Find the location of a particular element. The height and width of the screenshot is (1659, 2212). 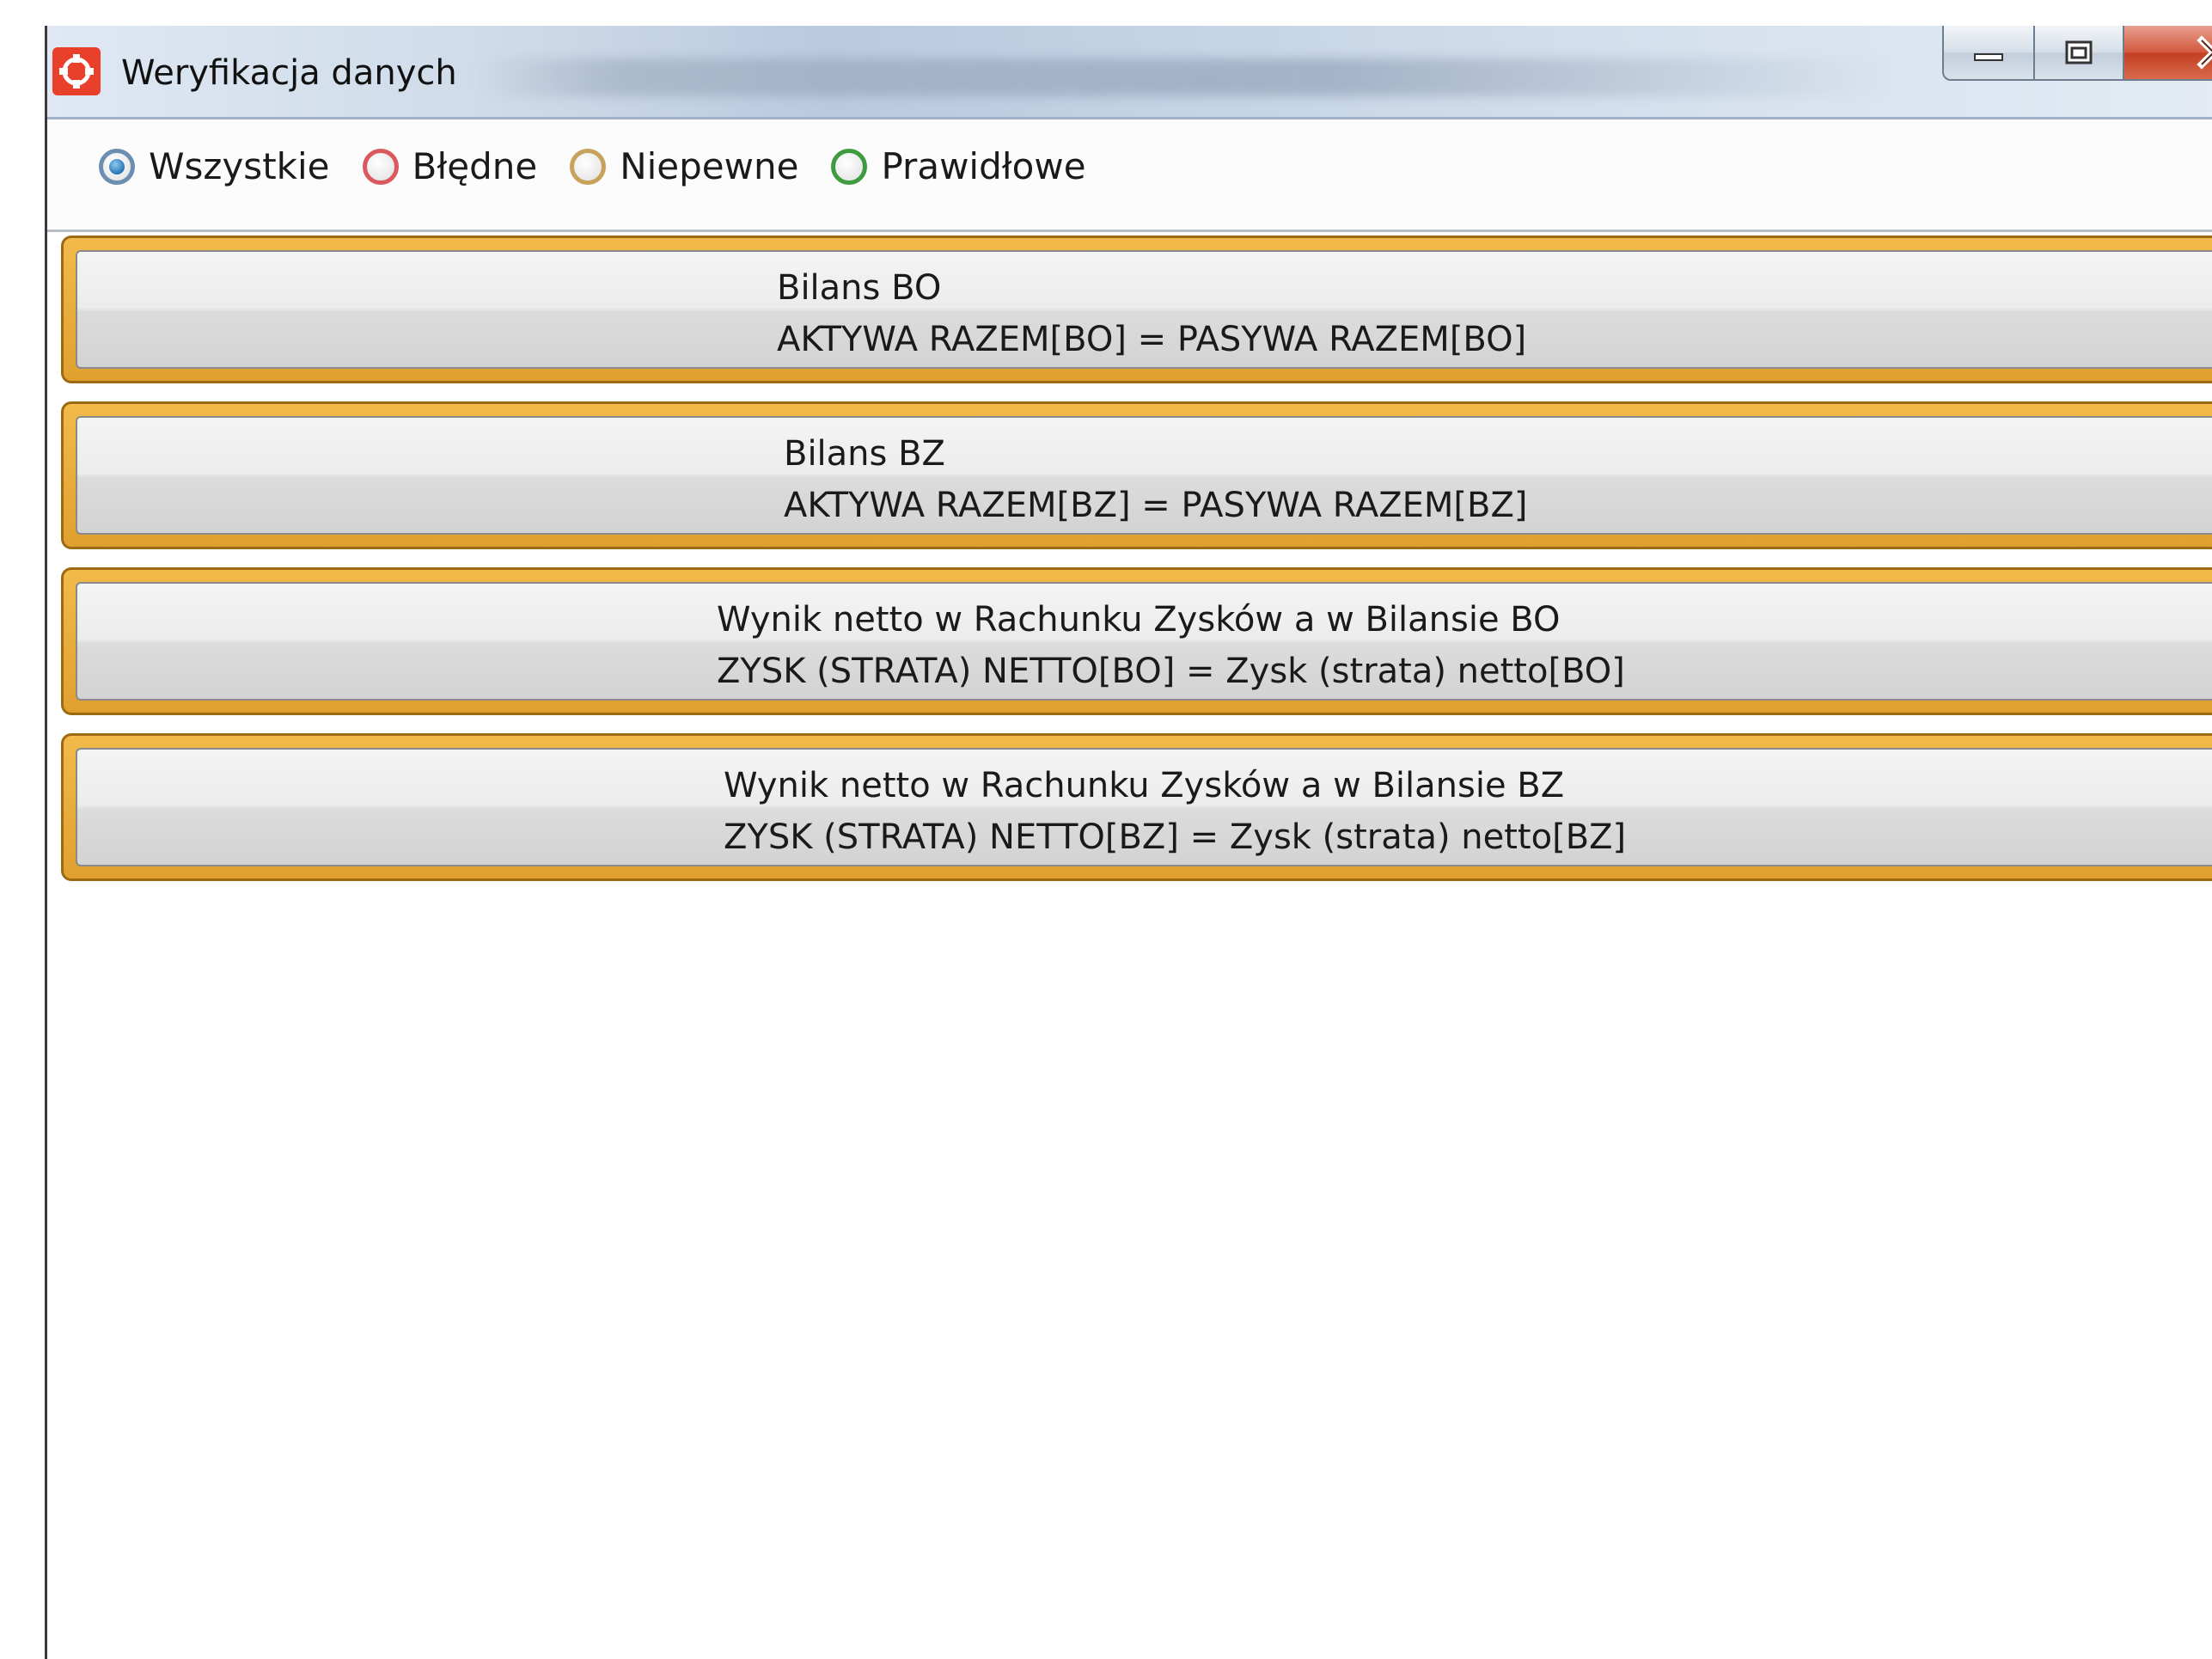

radio-dot is located at coordinates (117, 167).